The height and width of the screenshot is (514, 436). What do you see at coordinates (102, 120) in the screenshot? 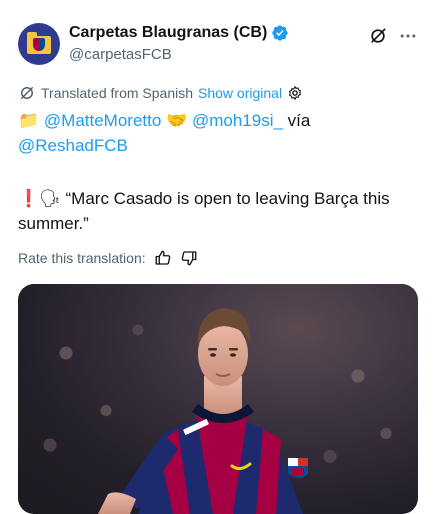
I see `mention-mattemoretto: @MatteMoretto` at bounding box center [102, 120].